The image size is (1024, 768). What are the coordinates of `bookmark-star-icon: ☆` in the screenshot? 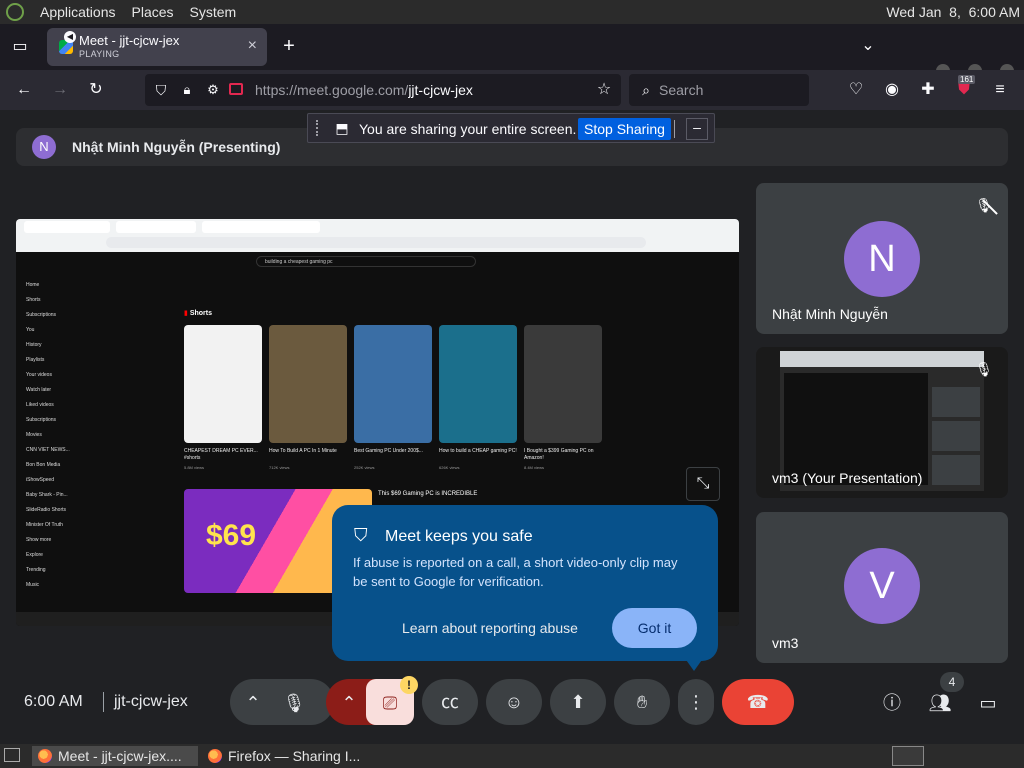 It's located at (604, 90).